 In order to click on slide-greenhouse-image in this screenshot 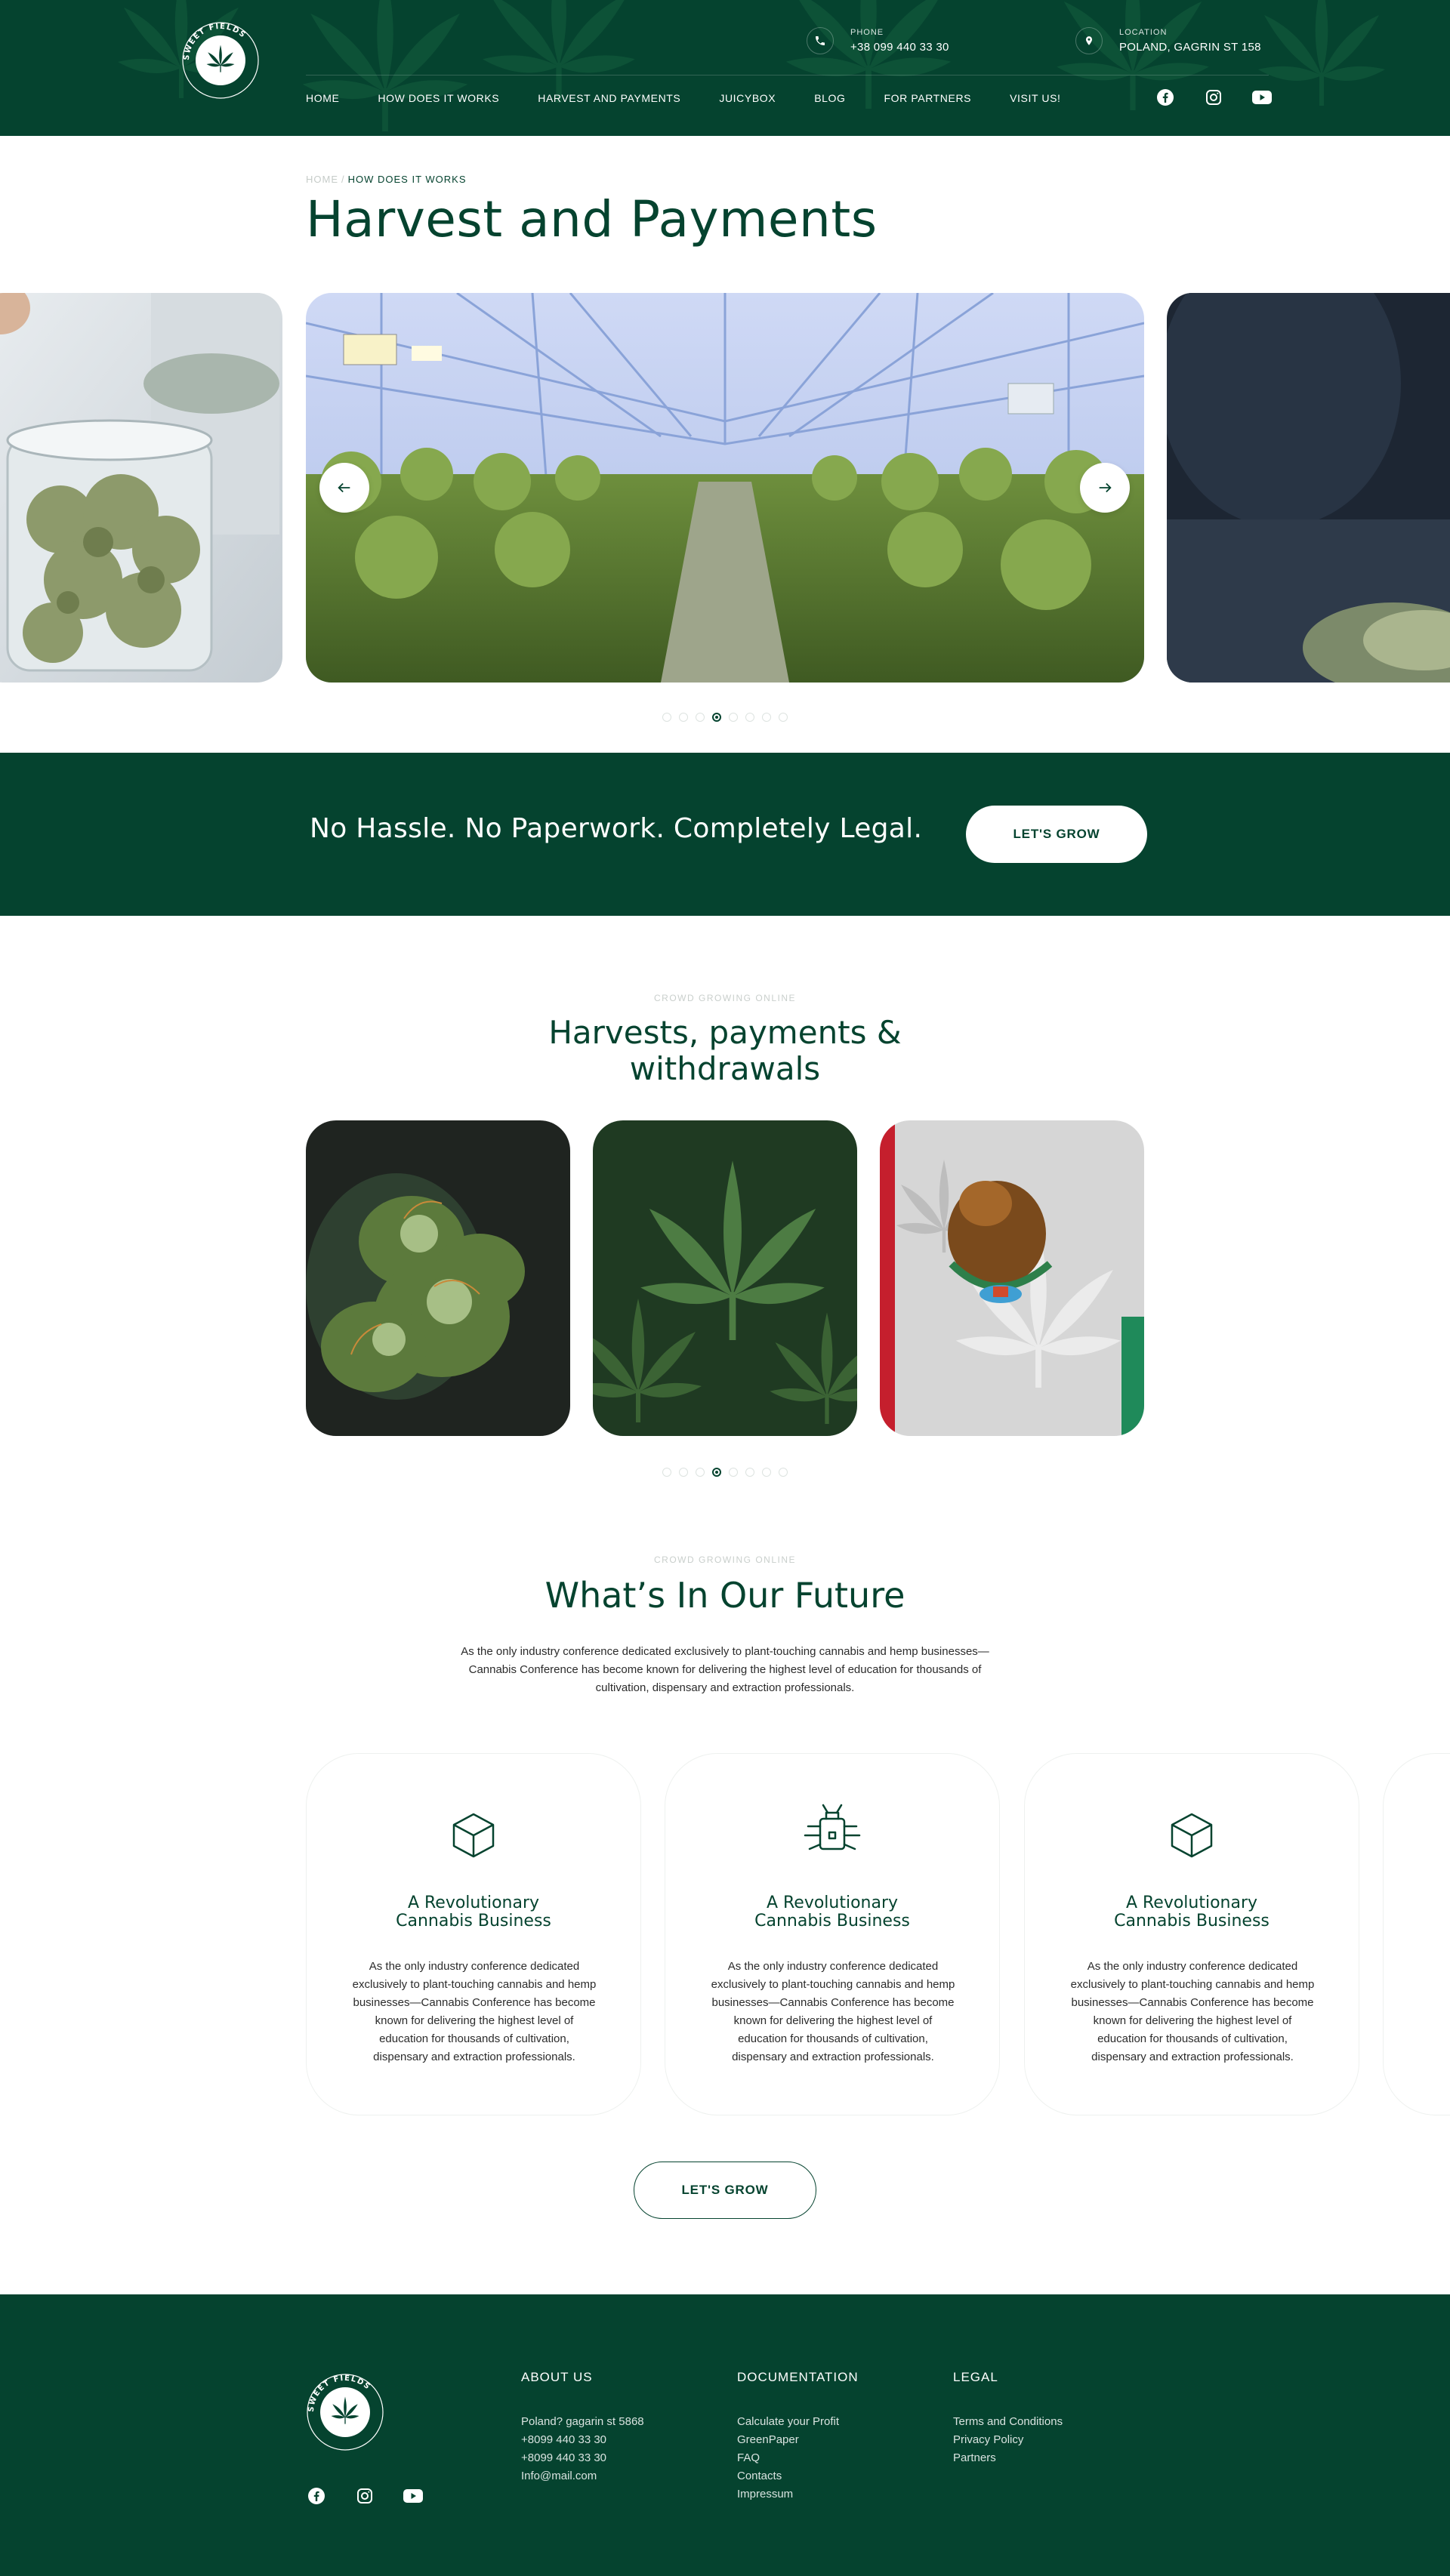, I will do `click(725, 488)`.